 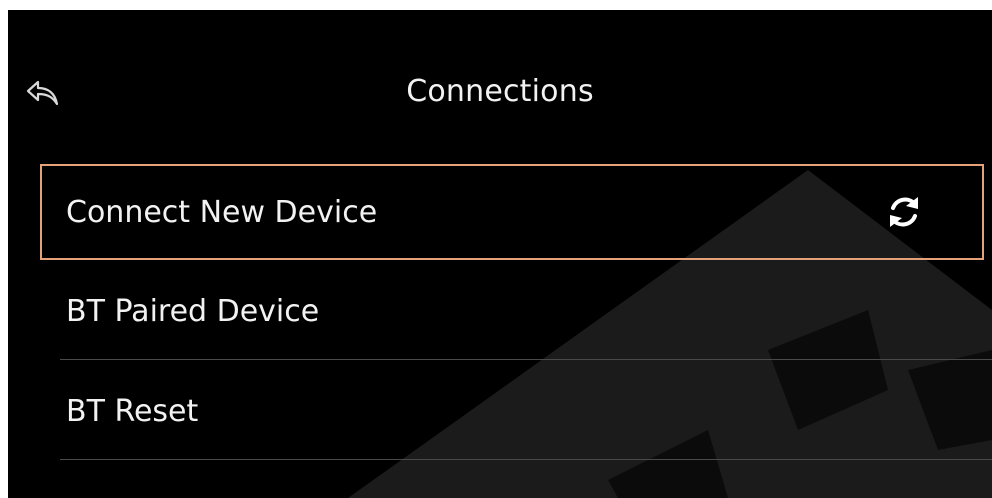 What do you see at coordinates (222, 212) in the screenshot?
I see `menu-item-label: Connect New Device` at bounding box center [222, 212].